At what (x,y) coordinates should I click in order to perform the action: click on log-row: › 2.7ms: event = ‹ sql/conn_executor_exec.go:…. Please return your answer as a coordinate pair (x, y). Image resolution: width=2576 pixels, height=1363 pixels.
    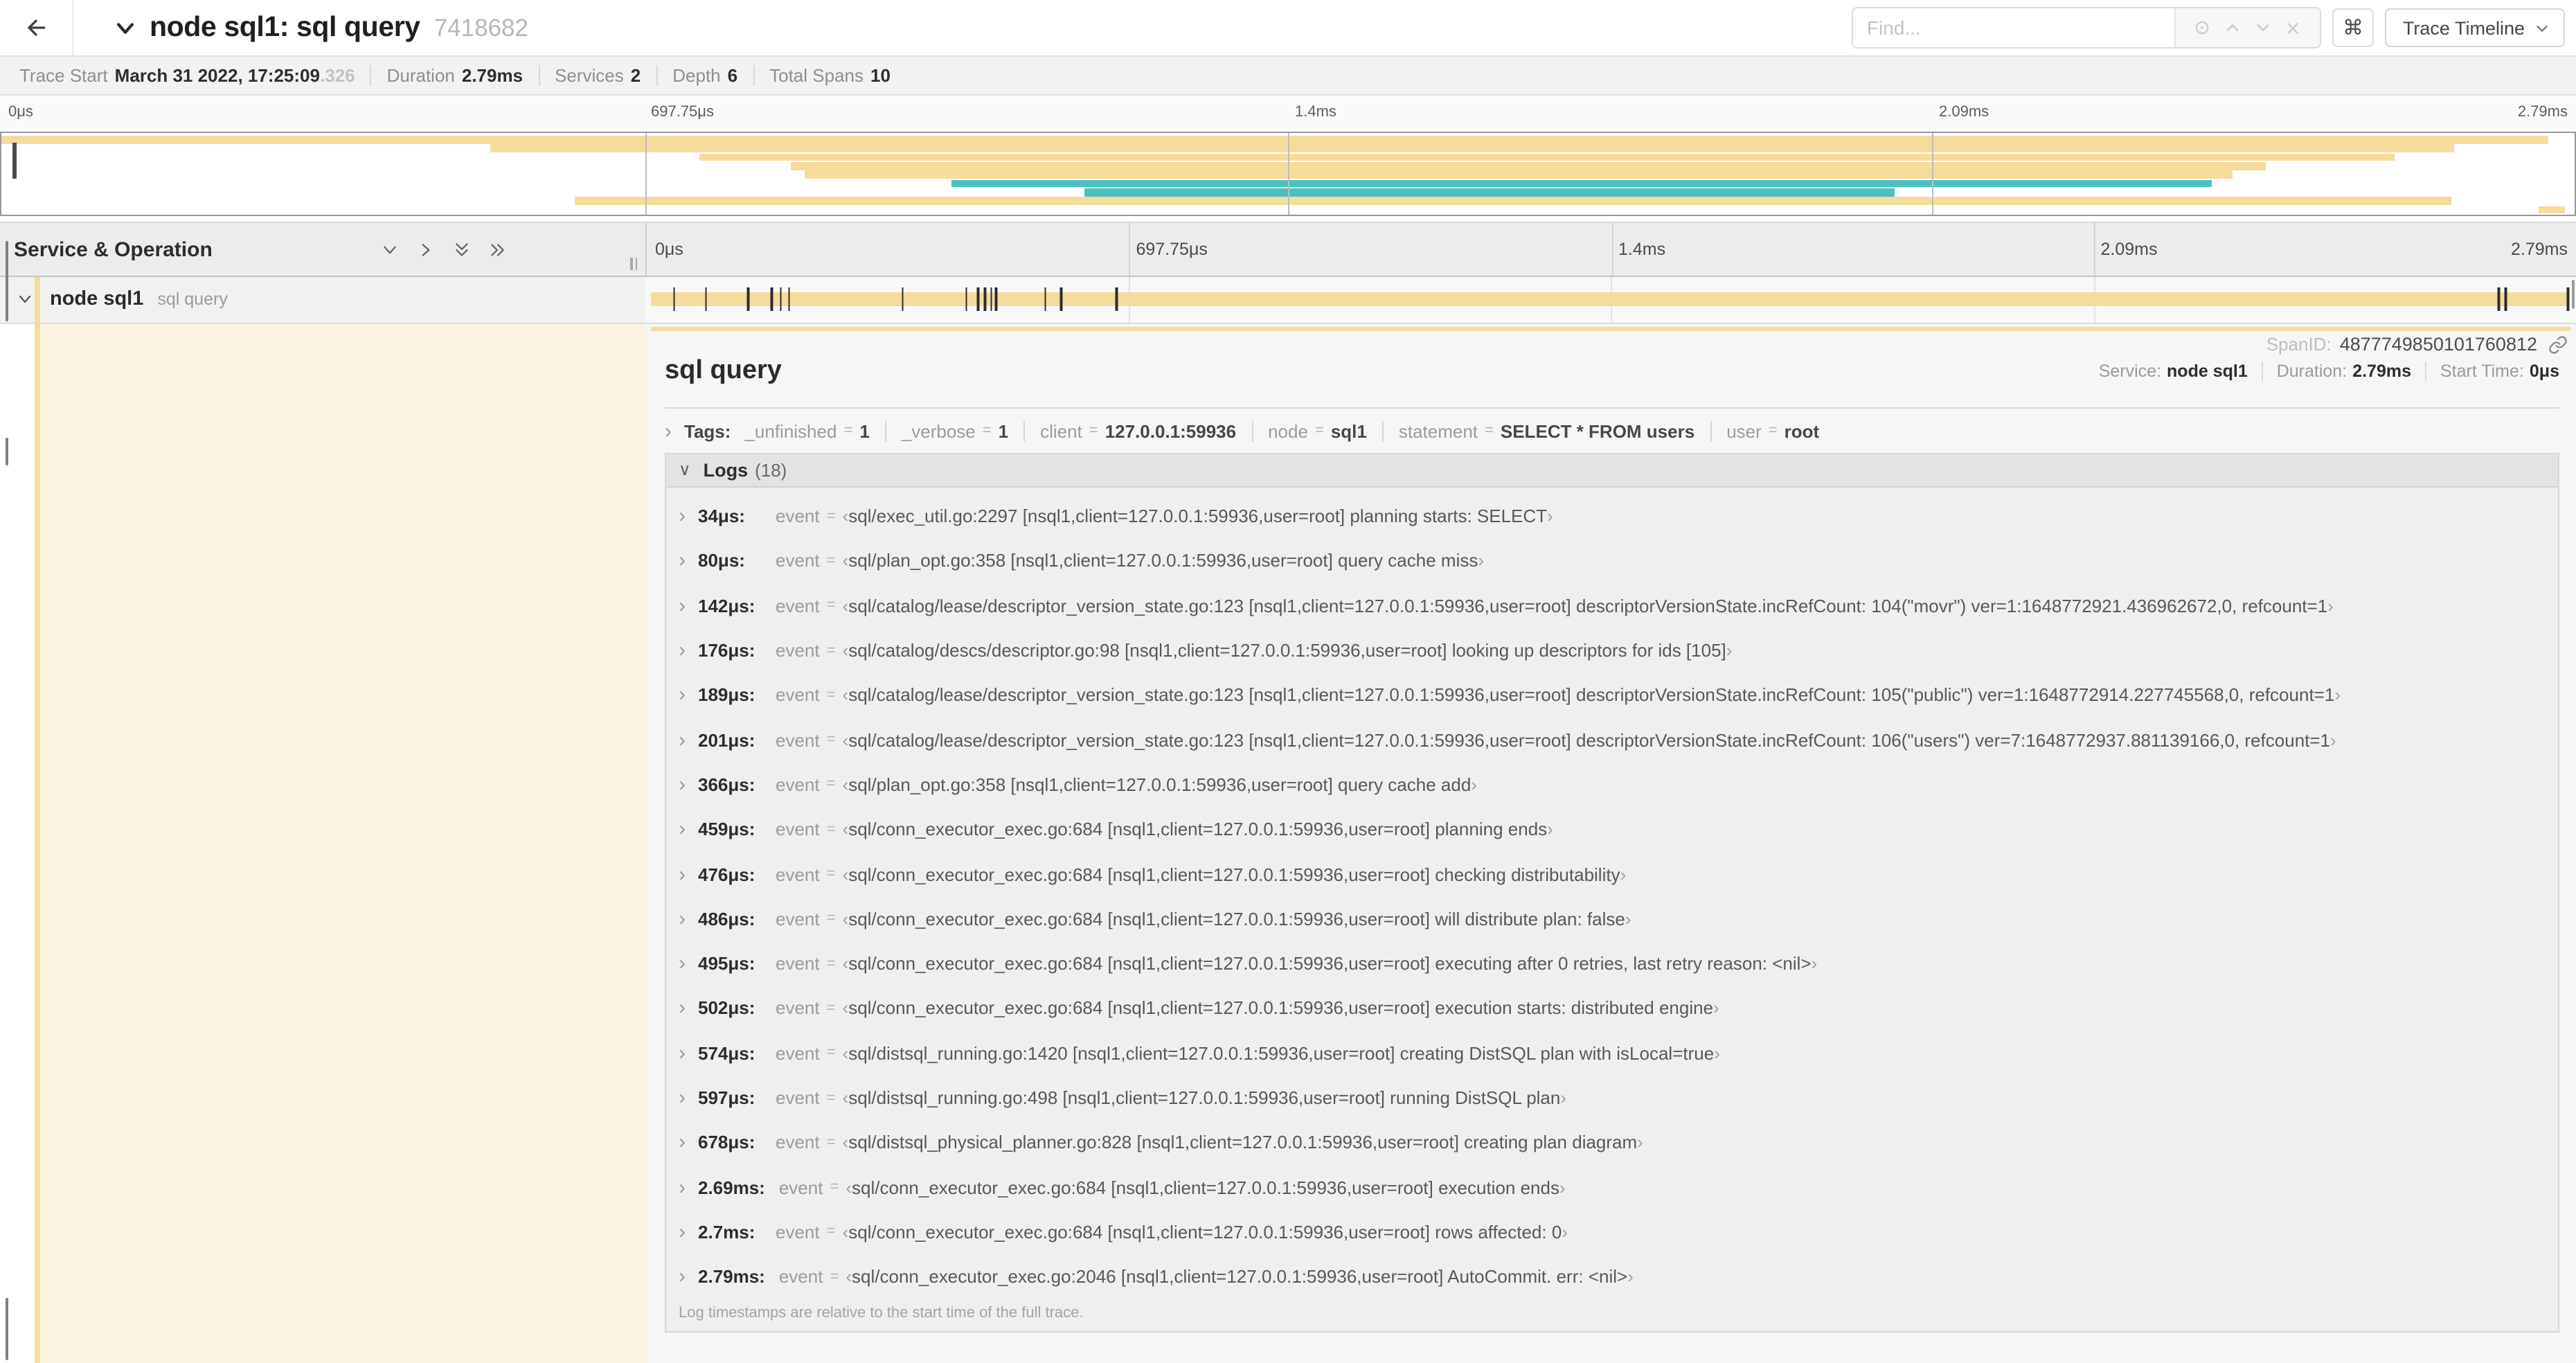
    Looking at the image, I should click on (1612, 1233).